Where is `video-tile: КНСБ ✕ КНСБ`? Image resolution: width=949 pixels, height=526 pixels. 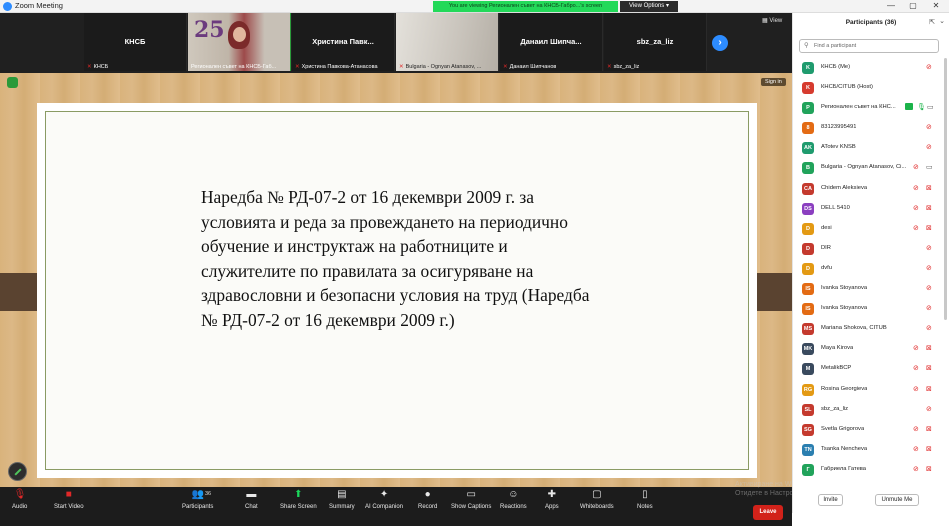
video-tile: КНСБ ✕ КНСБ is located at coordinates (135, 42).